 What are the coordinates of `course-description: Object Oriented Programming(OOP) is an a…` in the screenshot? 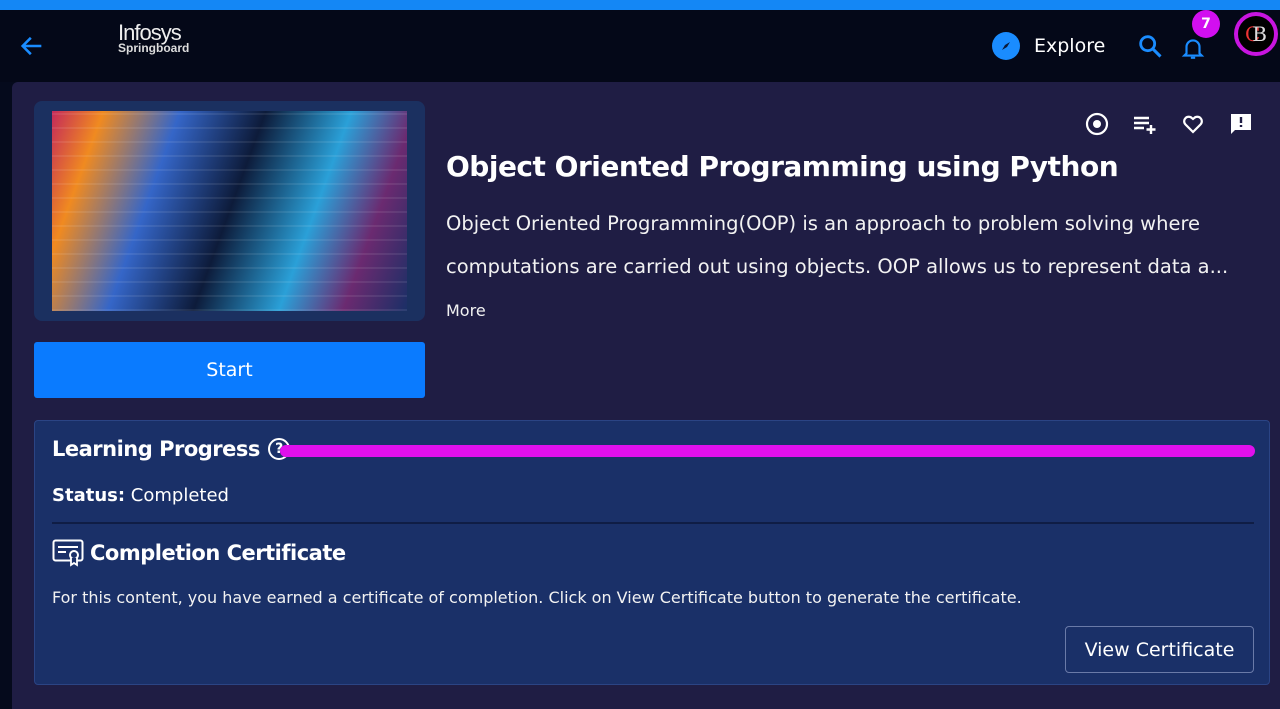 It's located at (856, 267).